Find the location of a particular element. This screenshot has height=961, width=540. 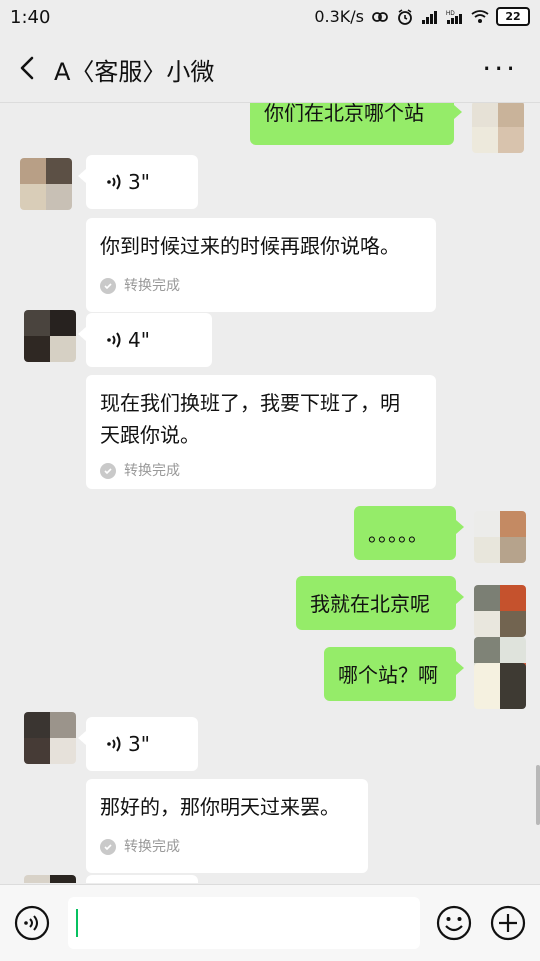

message-text: 我就在北京呢 is located at coordinates (370, 604).